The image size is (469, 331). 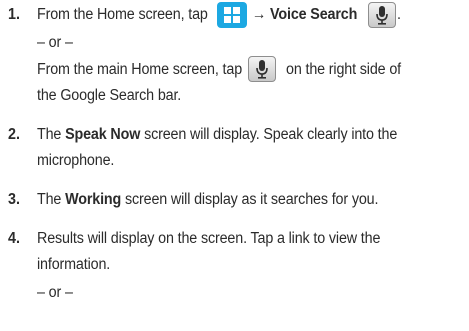 I want to click on step-1-line-2a: From the main Home screen, tap, so click(x=140, y=69).